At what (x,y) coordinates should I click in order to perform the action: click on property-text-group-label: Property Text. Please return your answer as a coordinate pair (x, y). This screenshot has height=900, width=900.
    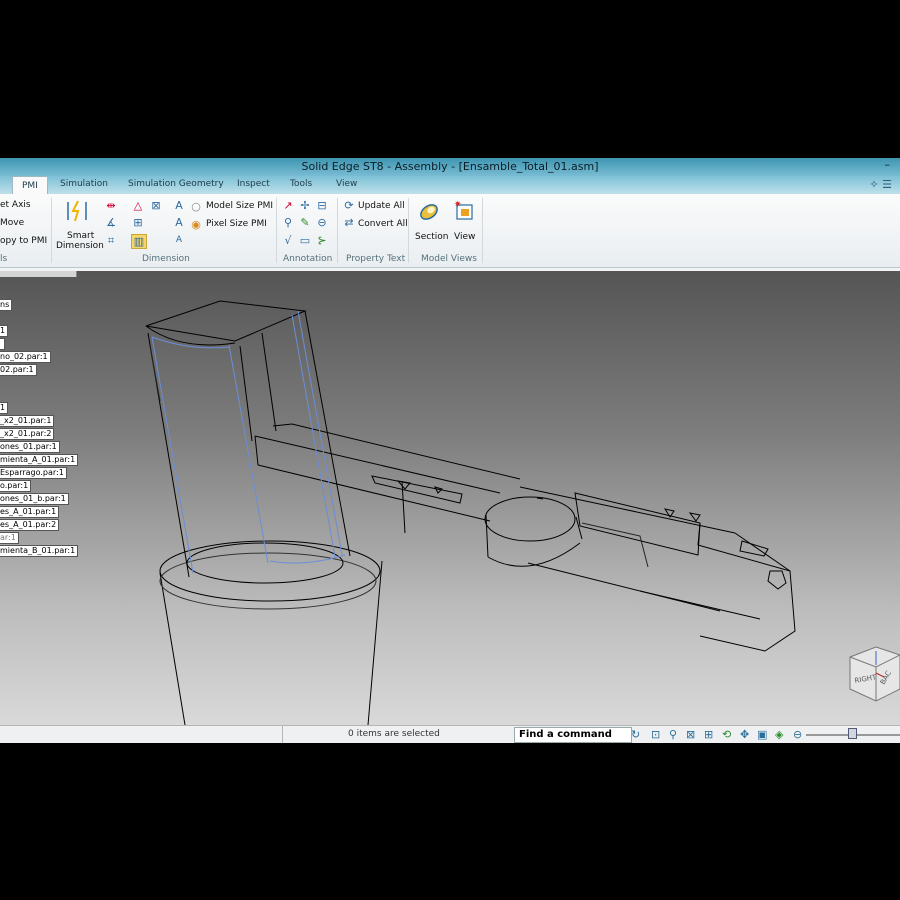
    Looking at the image, I should click on (376, 259).